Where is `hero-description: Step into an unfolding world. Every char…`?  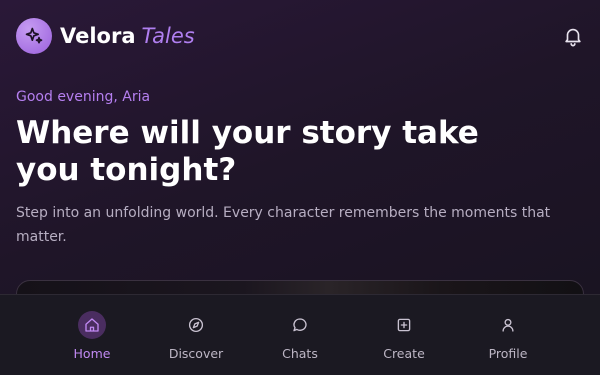
hero-description: Step into an unfolding world. Every char… is located at coordinates (283, 225).